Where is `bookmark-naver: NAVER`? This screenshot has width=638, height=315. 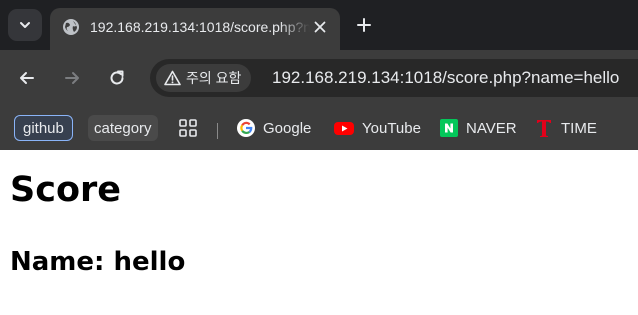 bookmark-naver: NAVER is located at coordinates (478, 128).